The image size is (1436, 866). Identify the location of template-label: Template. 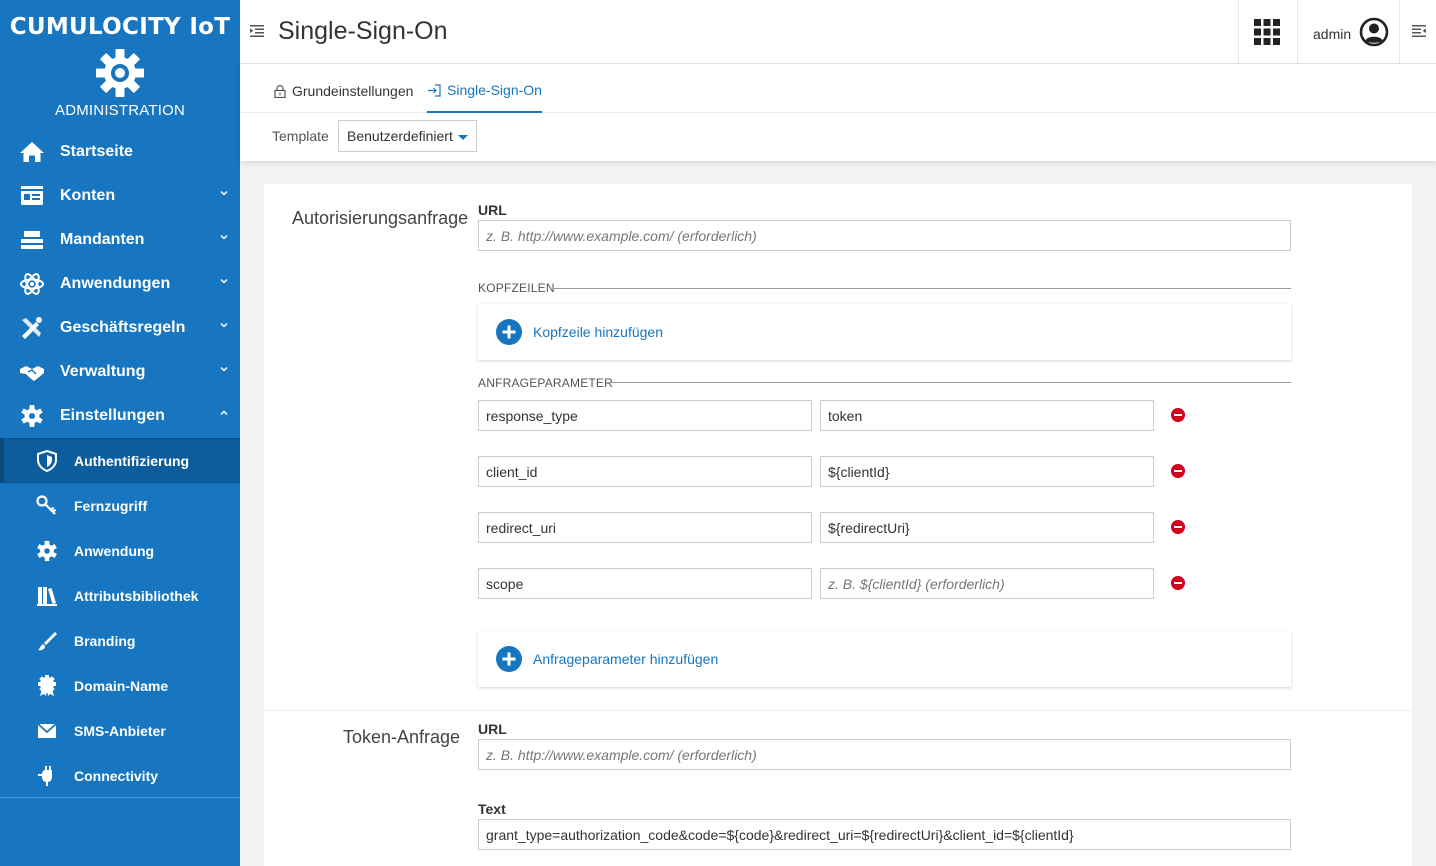
(300, 136).